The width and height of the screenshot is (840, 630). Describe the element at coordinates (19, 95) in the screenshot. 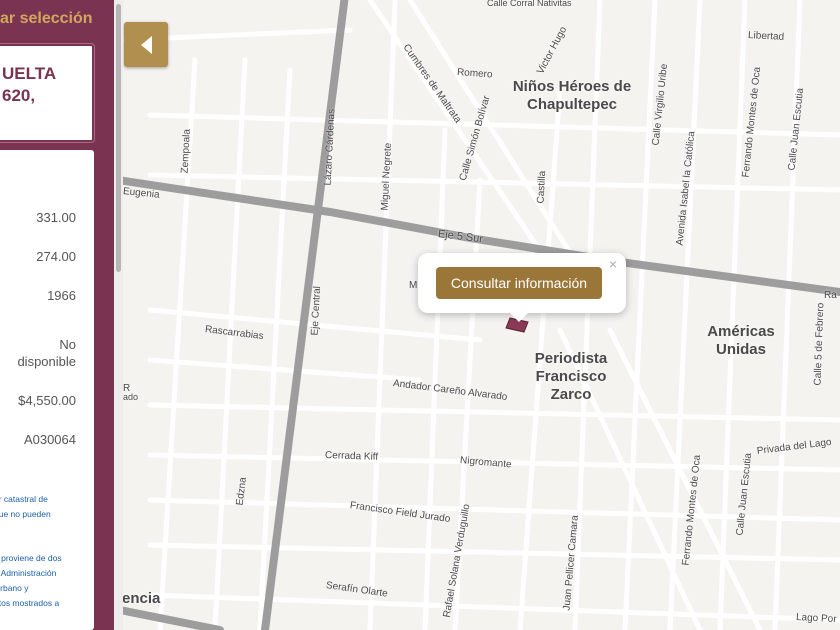

I see `address-line: 620,` at that location.